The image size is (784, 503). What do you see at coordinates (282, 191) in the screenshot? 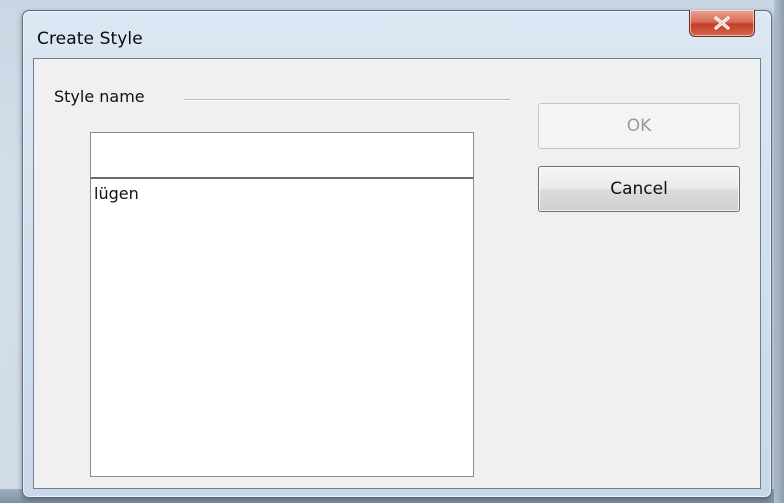
I see `list-item: lügen` at bounding box center [282, 191].